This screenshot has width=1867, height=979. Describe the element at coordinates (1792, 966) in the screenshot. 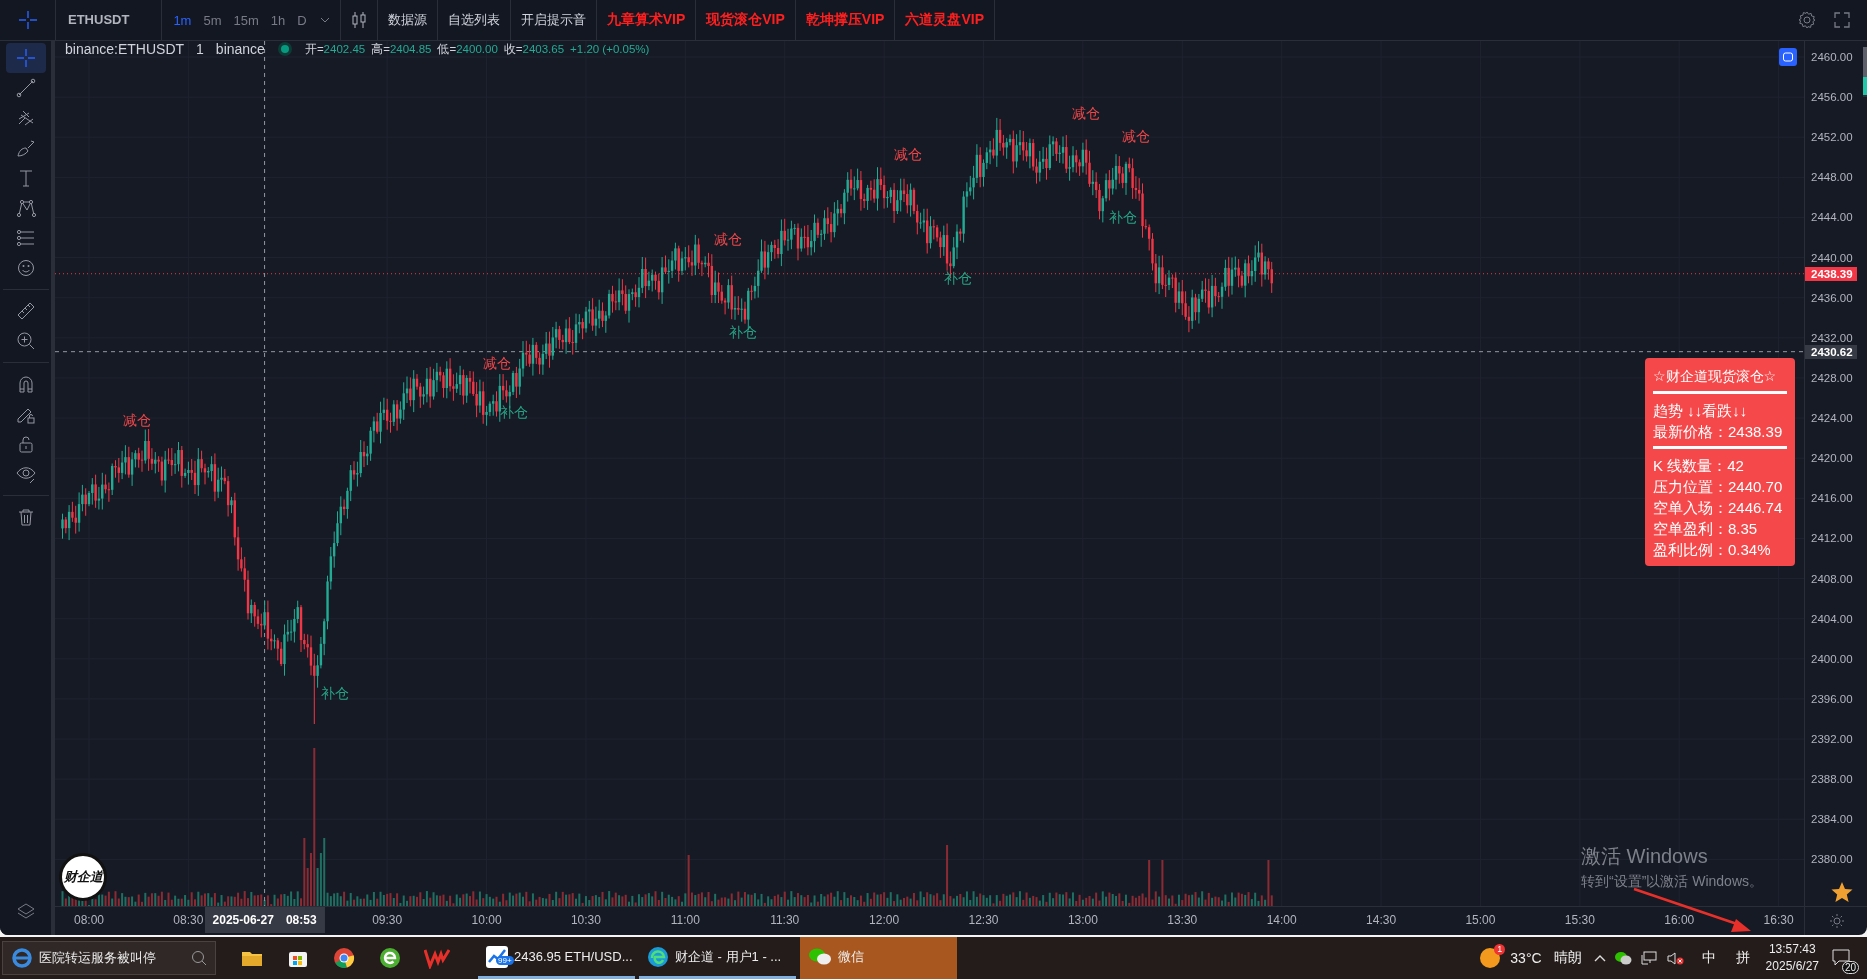

I see `clock-date: 2025/6/27` at that location.